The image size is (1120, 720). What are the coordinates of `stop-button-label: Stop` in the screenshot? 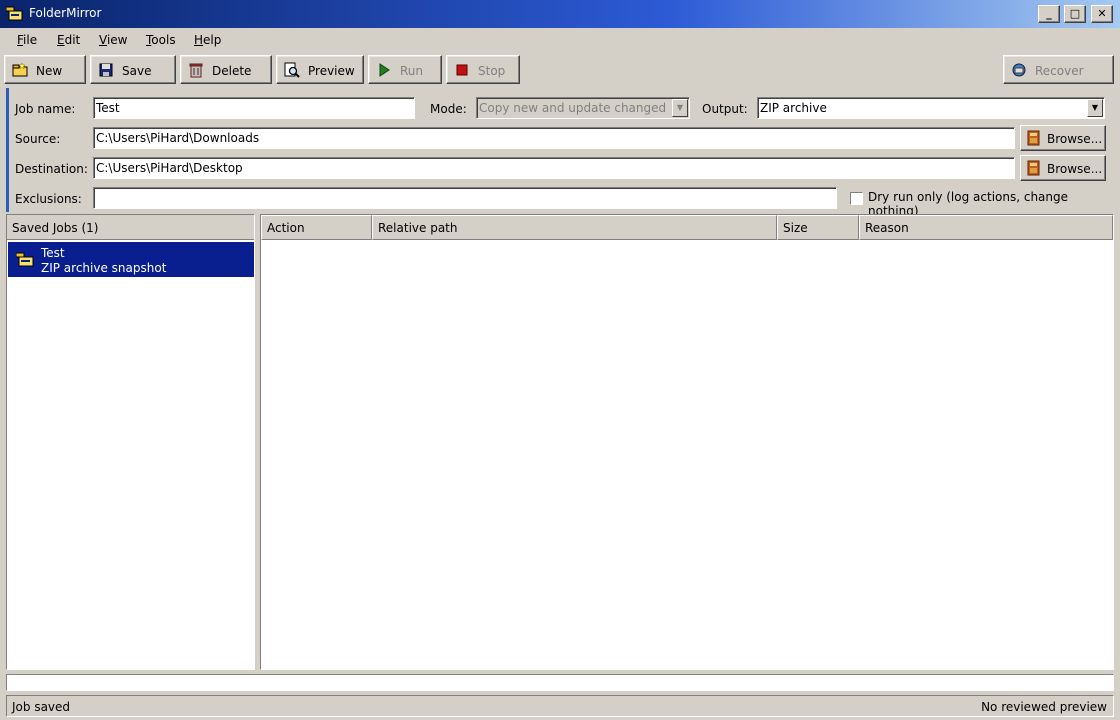 It's located at (492, 71).